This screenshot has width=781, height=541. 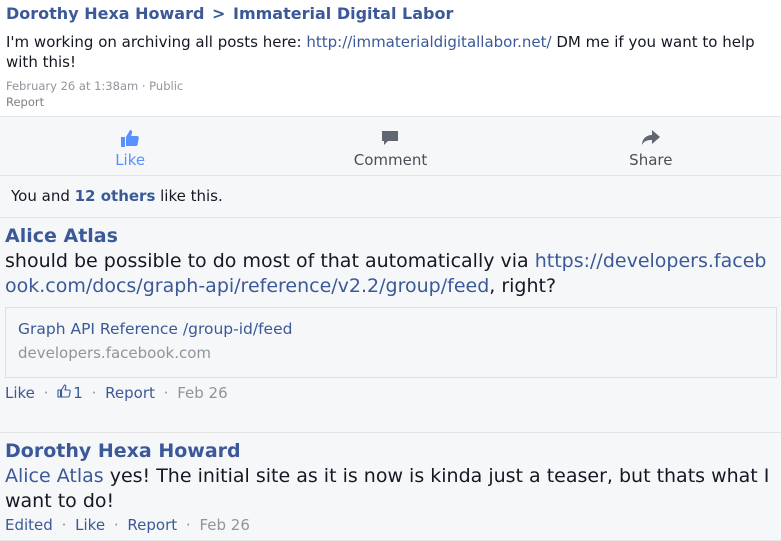 What do you see at coordinates (523, 286) in the screenshot?
I see `comment-text-after: , right?` at bounding box center [523, 286].